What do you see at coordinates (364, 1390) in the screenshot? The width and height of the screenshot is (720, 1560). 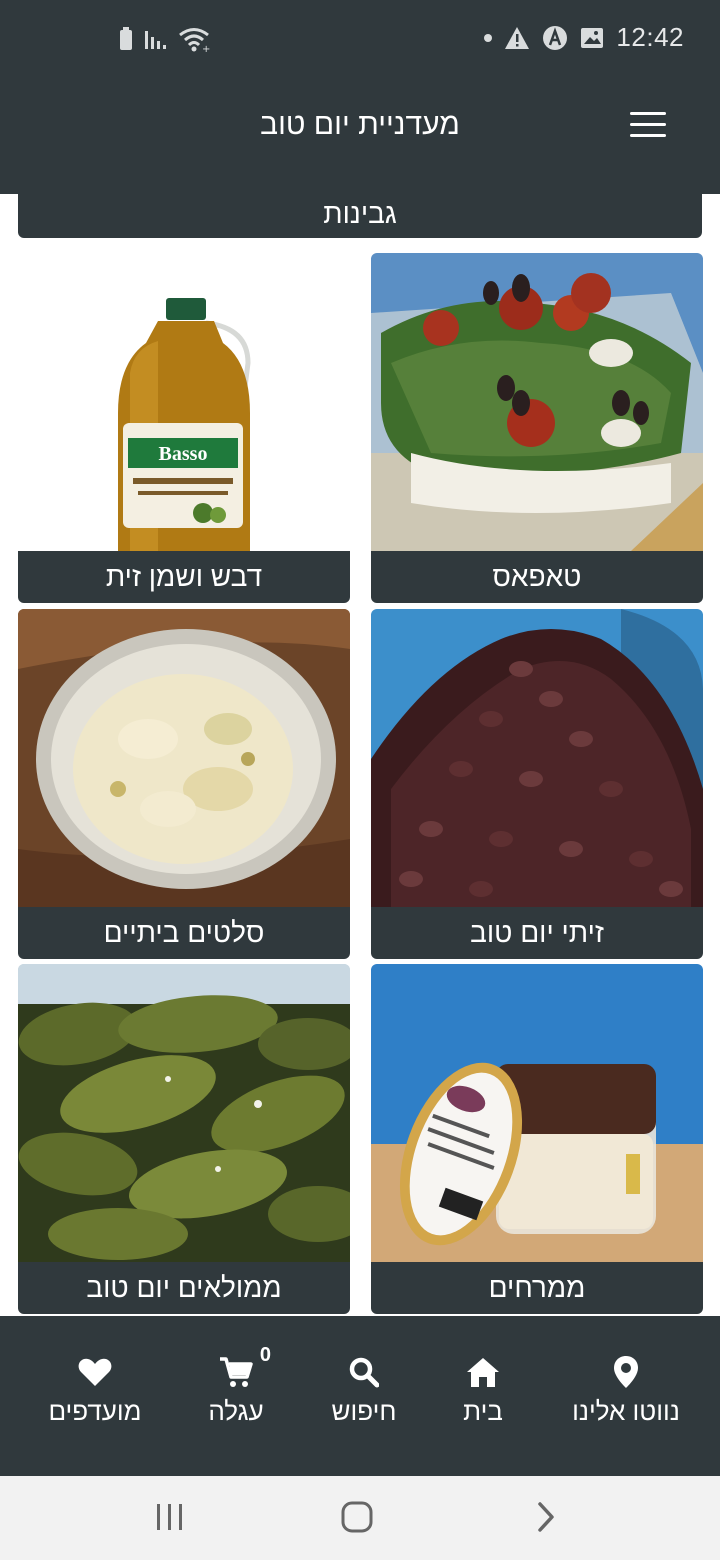 I see `nav-search: חיפוש` at bounding box center [364, 1390].